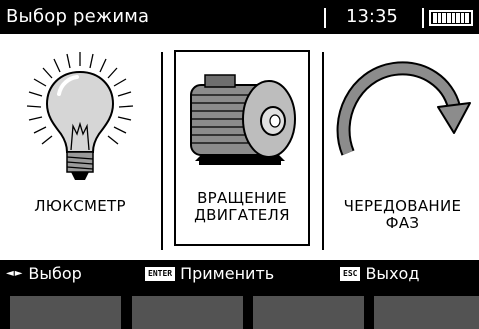 This screenshot has height=329, width=479. What do you see at coordinates (78, 16) in the screenshot?
I see `screen-title: Выбор режима` at bounding box center [78, 16].